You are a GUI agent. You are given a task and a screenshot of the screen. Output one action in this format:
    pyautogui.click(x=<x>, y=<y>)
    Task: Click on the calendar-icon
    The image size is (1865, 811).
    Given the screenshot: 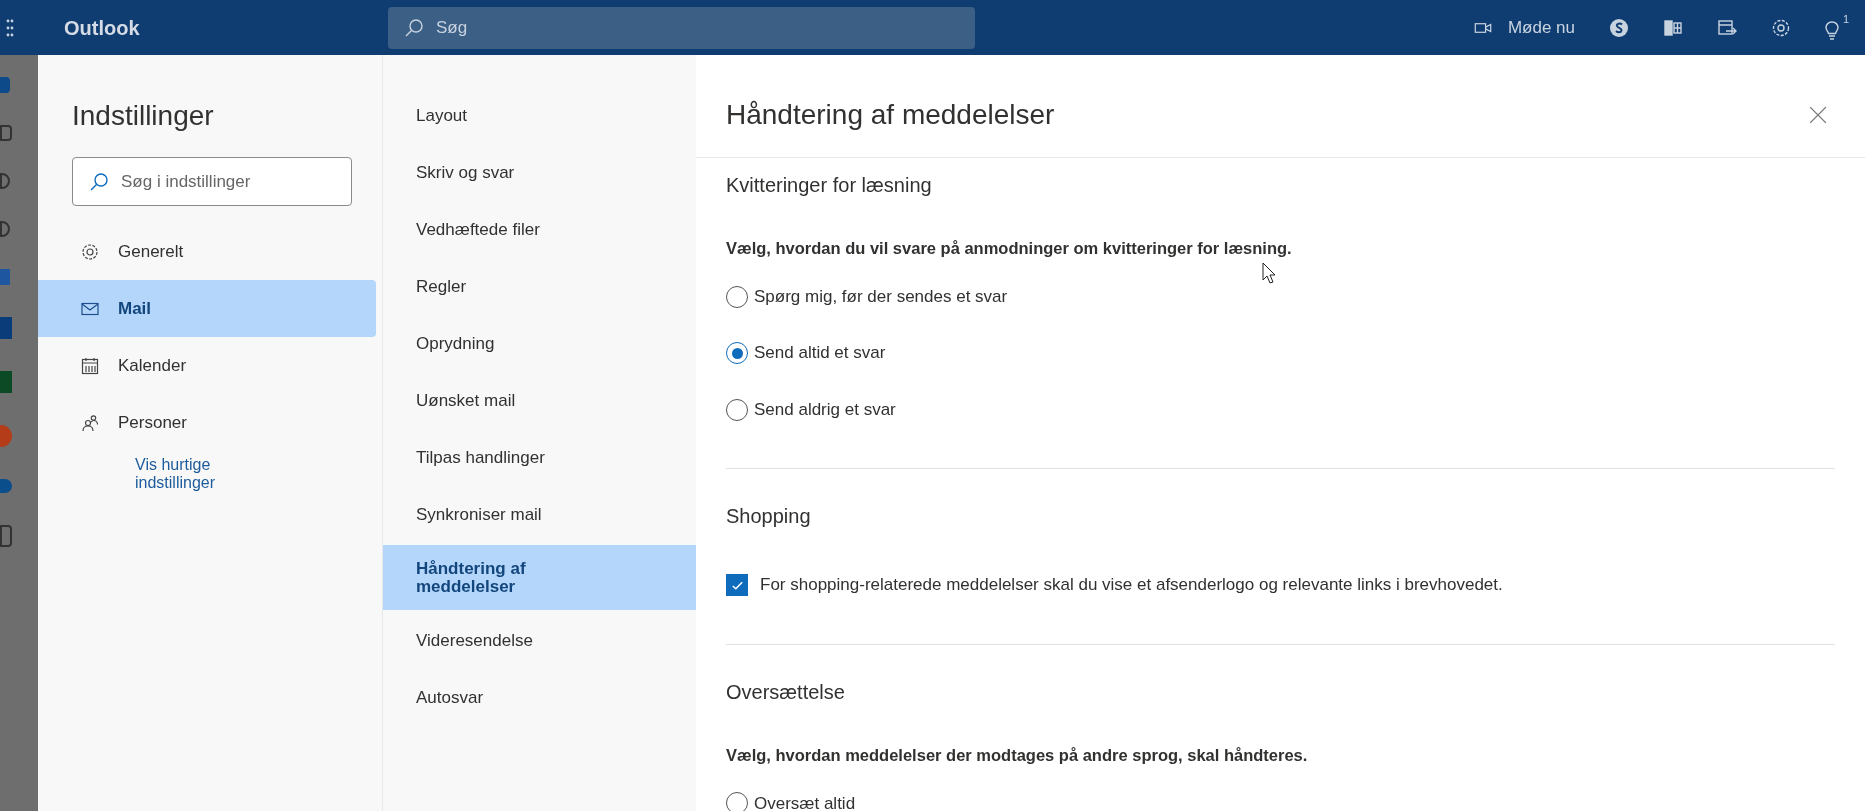 What is the action you would take?
    pyautogui.click(x=90, y=365)
    